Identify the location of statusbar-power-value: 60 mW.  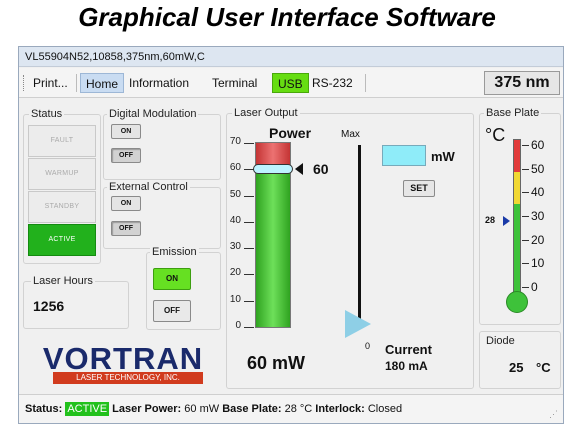
(202, 409).